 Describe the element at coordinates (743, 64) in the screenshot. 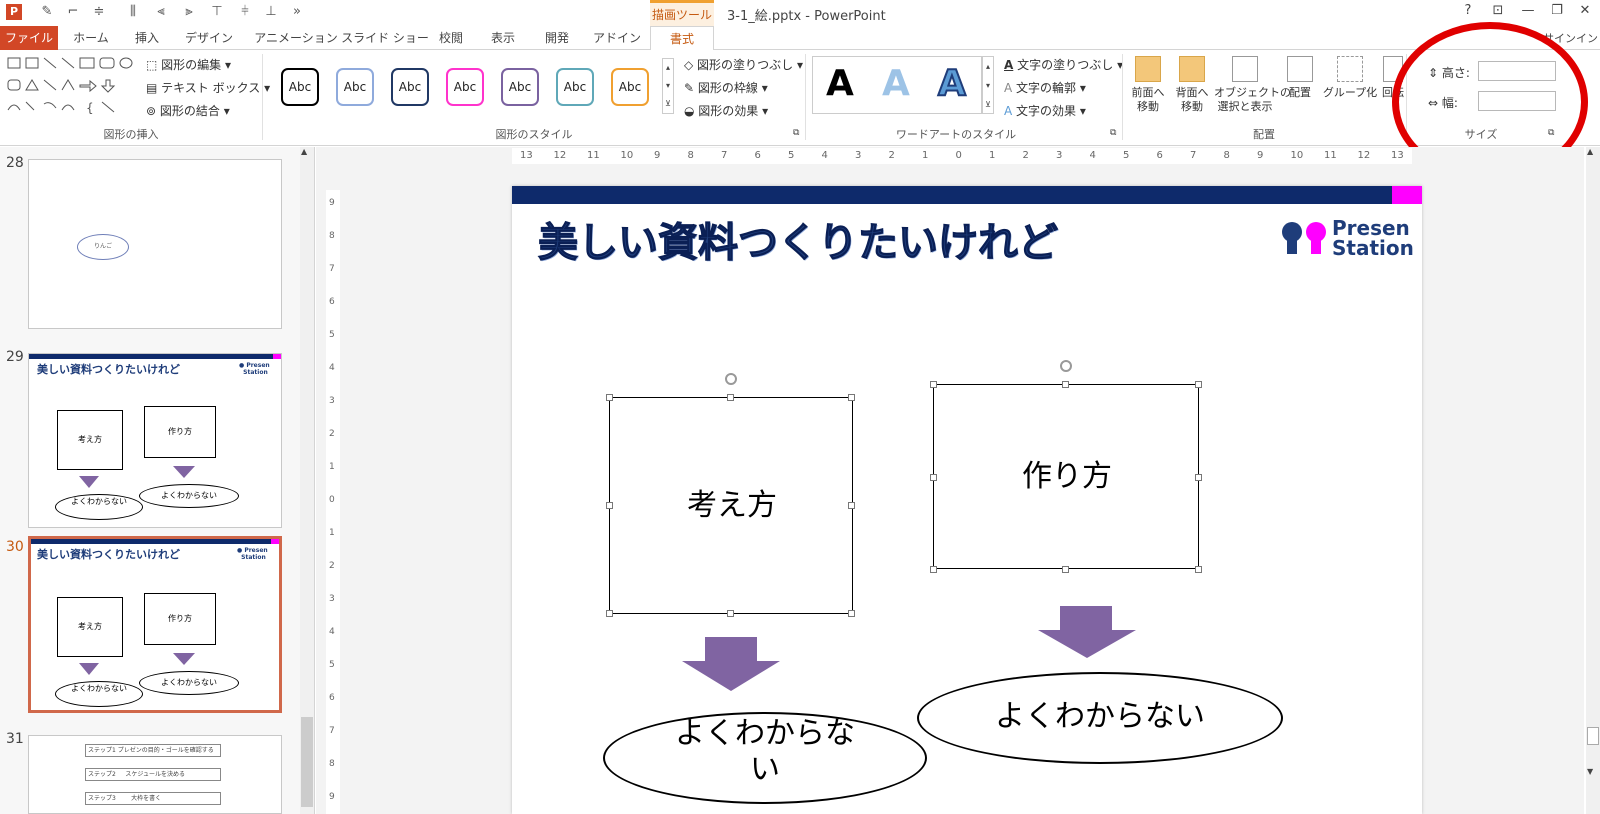

I see `shape-fill-button: ◇ 図形の塗りつぶし ▾` at that location.